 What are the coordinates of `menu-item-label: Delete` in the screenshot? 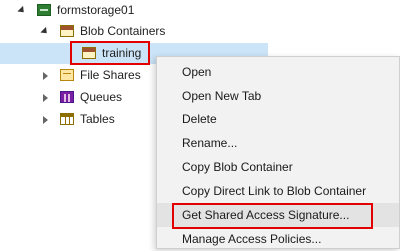 It's located at (199, 119).